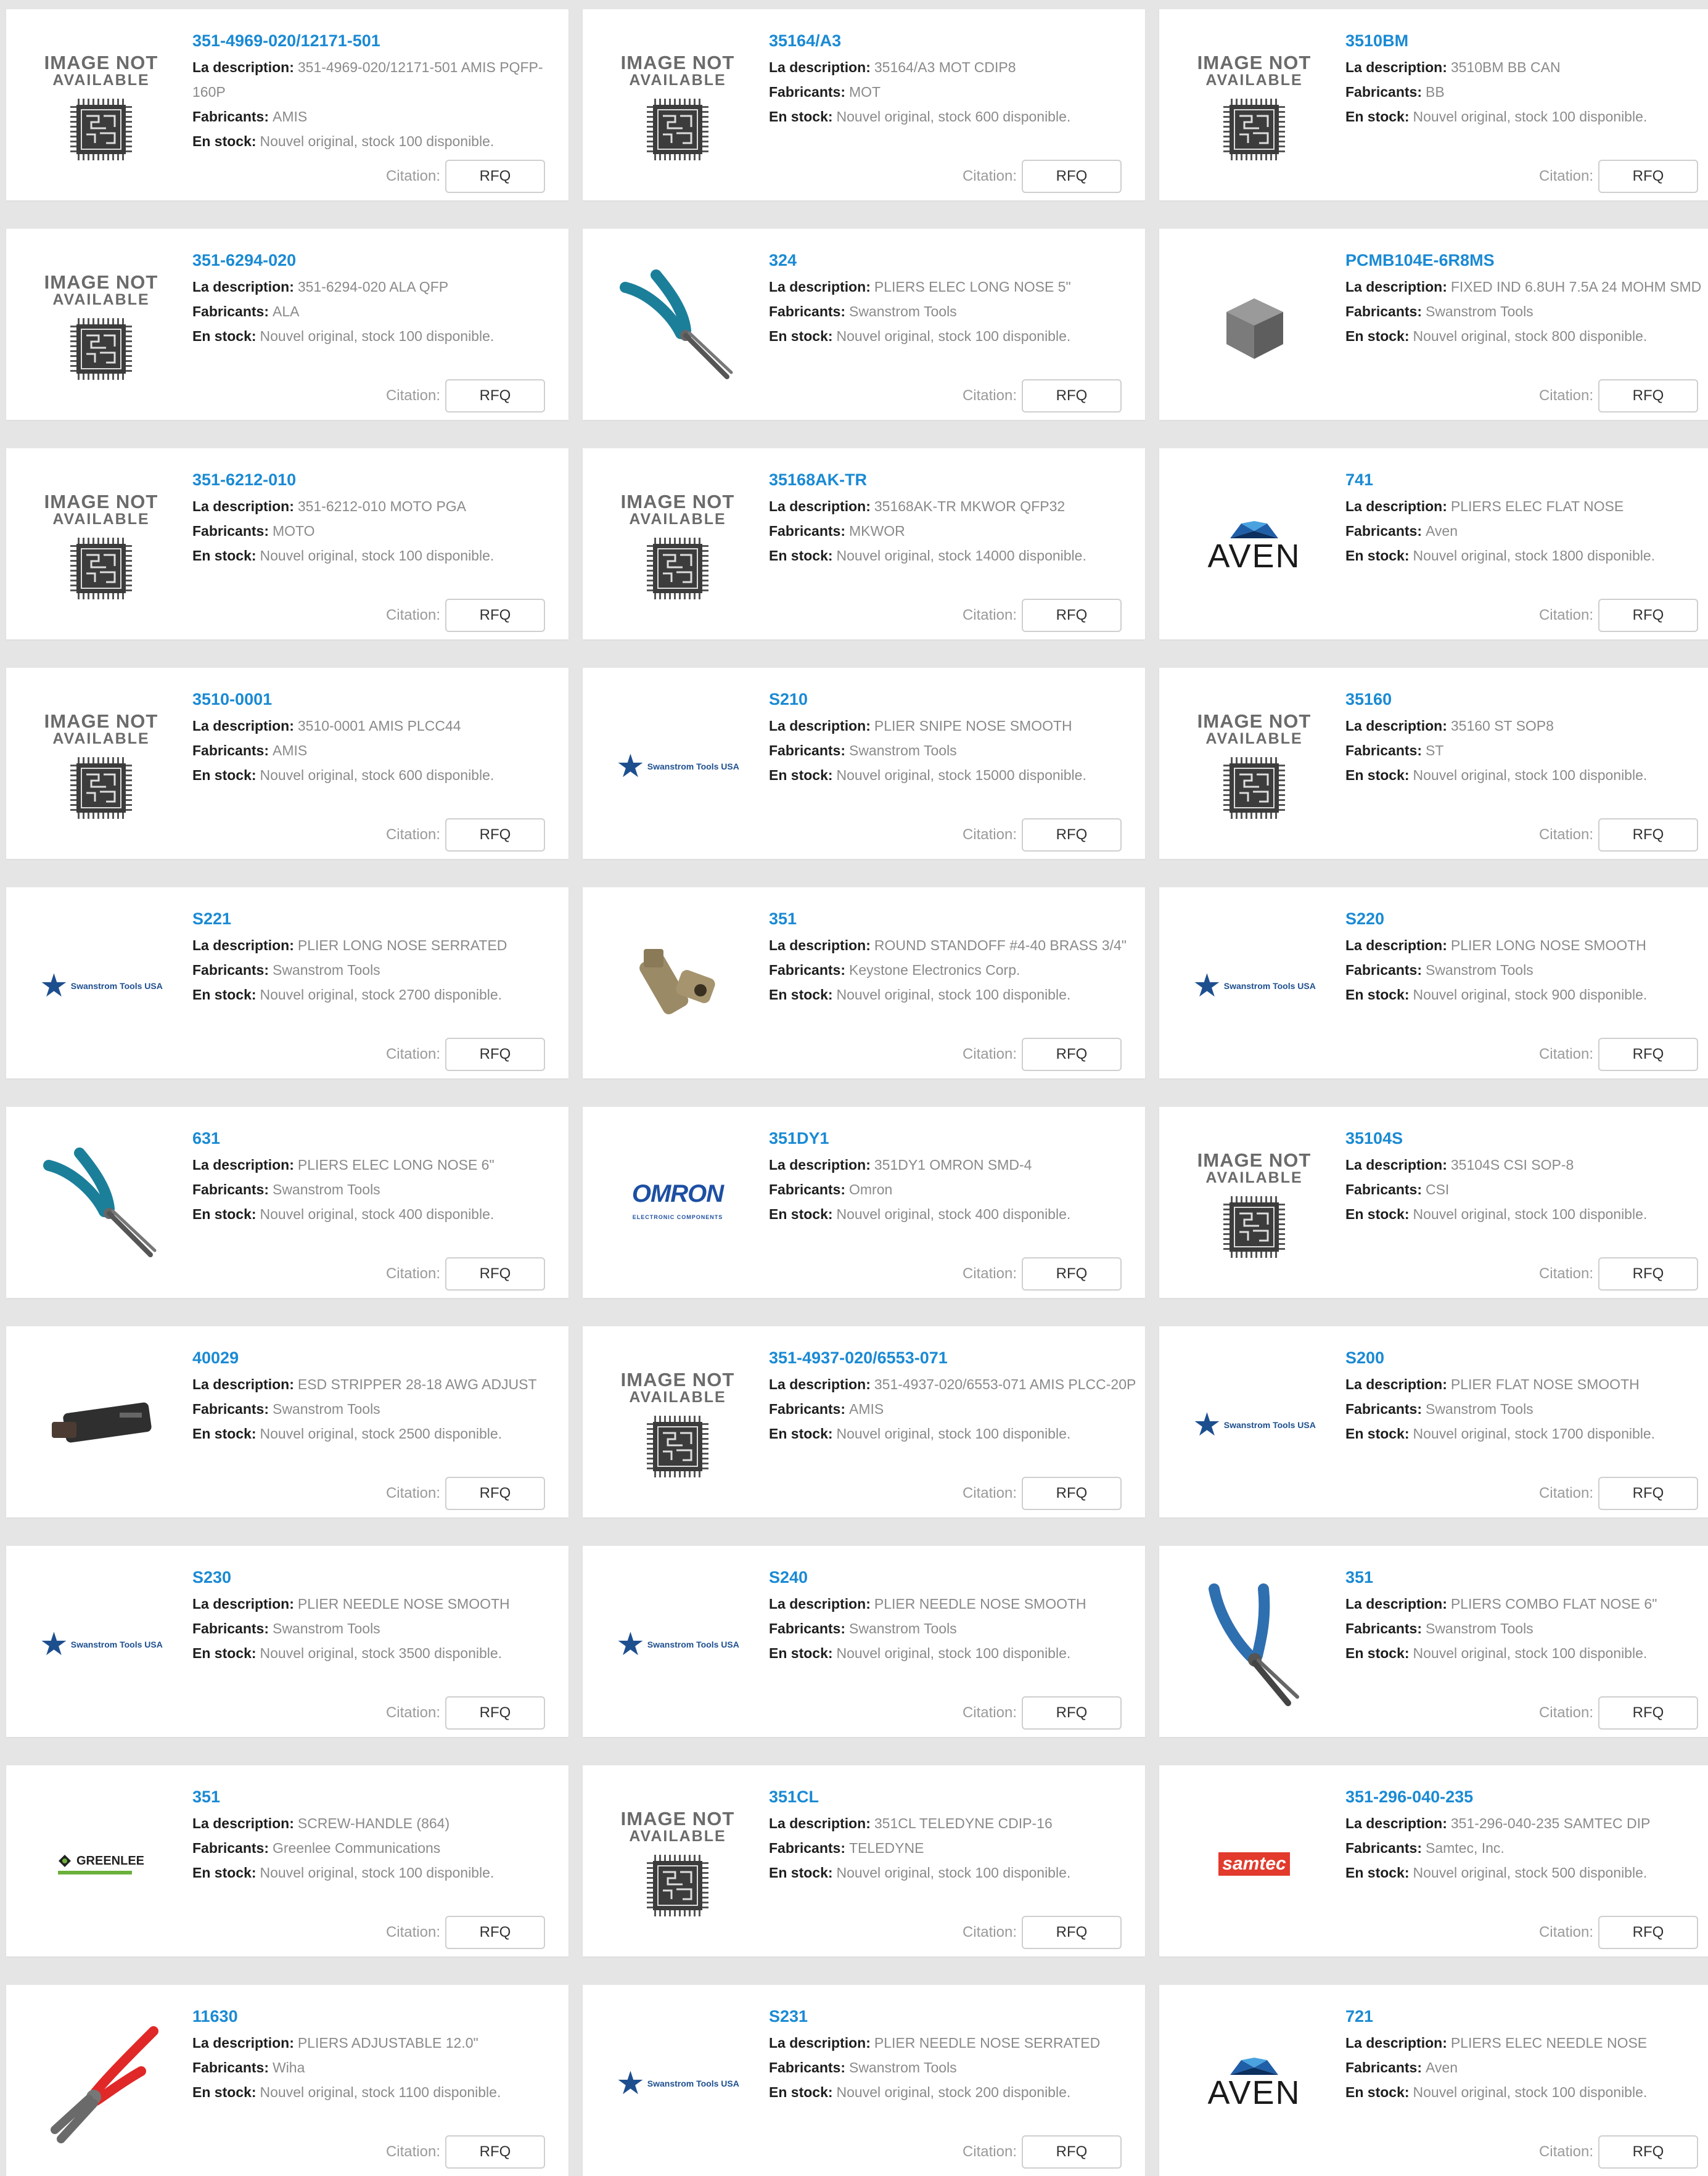 This screenshot has width=1708, height=2176. Describe the element at coordinates (957, 41) in the screenshot. I see `part-number-link: 35164/A3` at that location.